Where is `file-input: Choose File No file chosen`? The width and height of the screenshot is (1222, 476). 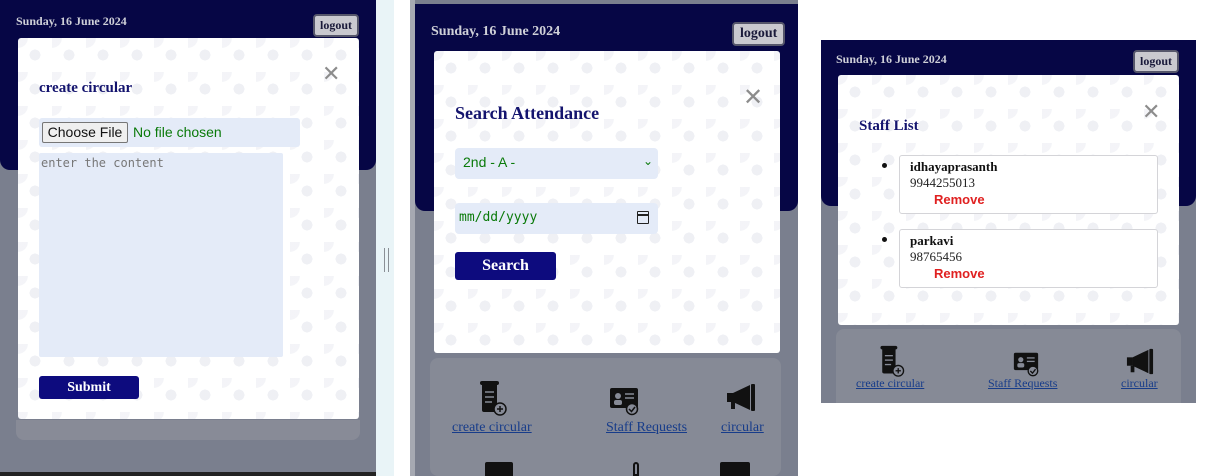
file-input: Choose File No file chosen is located at coordinates (169, 132).